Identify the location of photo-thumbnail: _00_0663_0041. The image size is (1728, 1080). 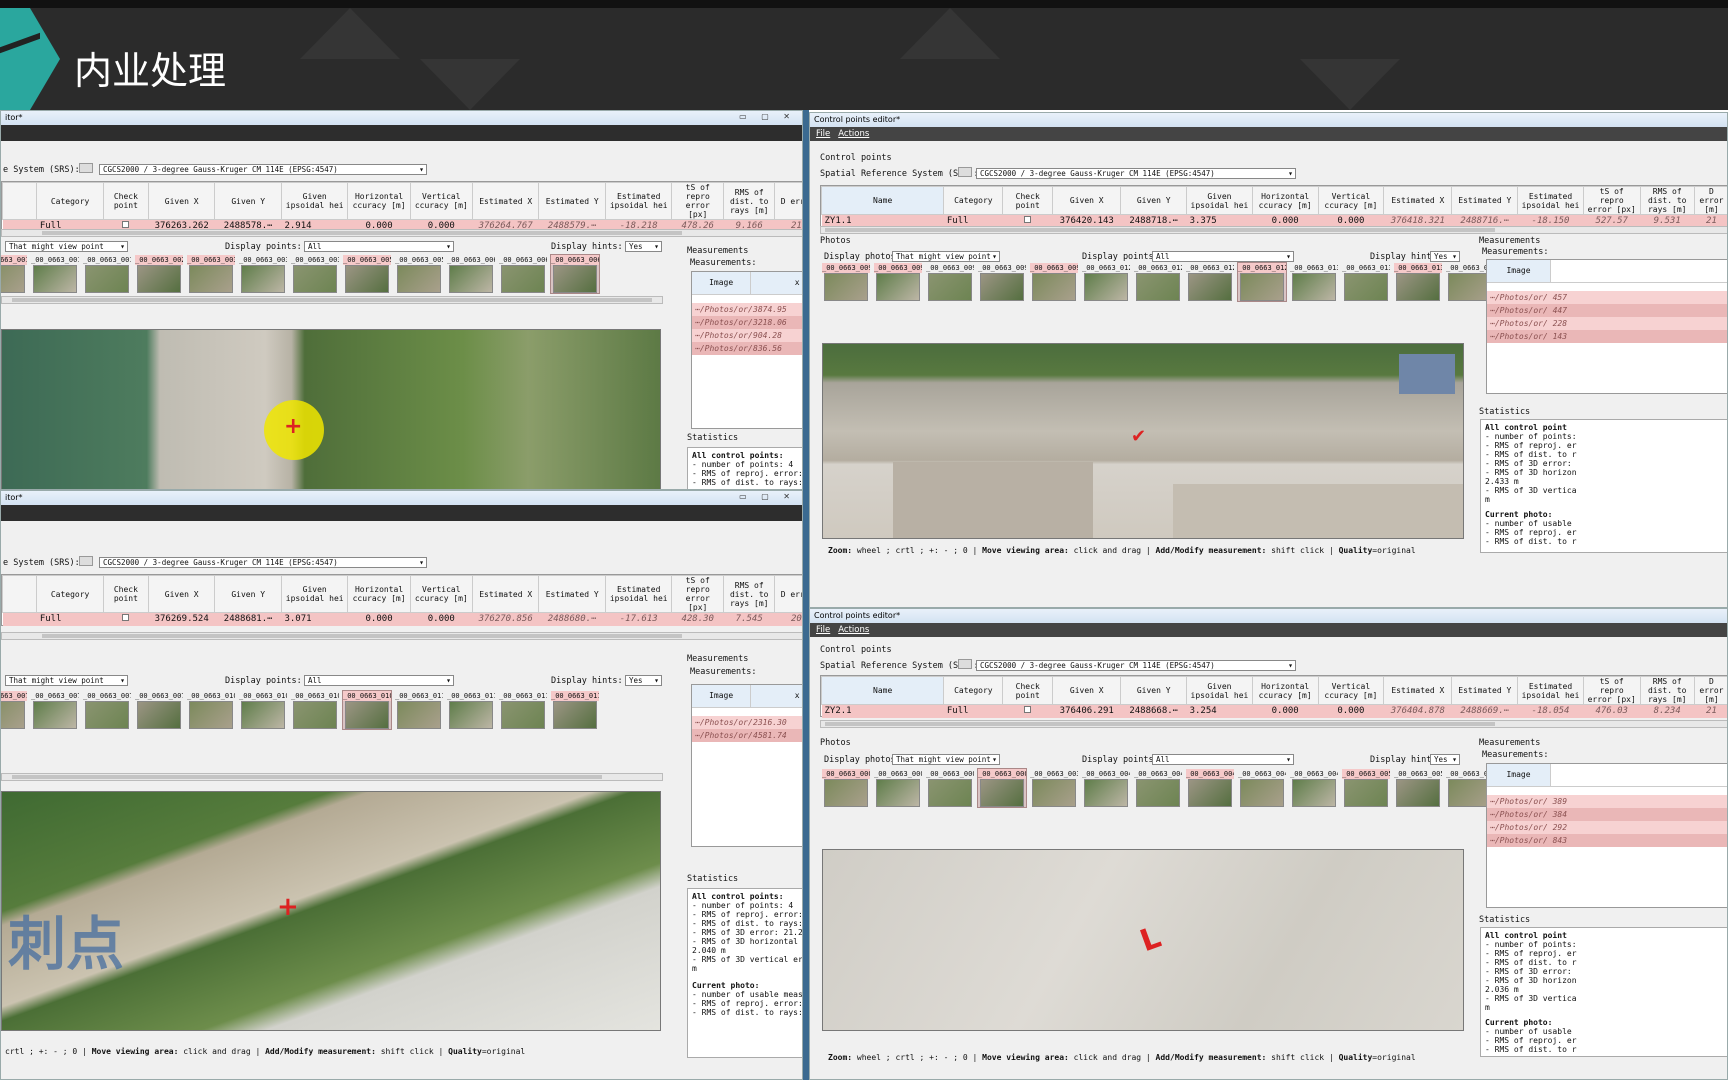
(1158, 788).